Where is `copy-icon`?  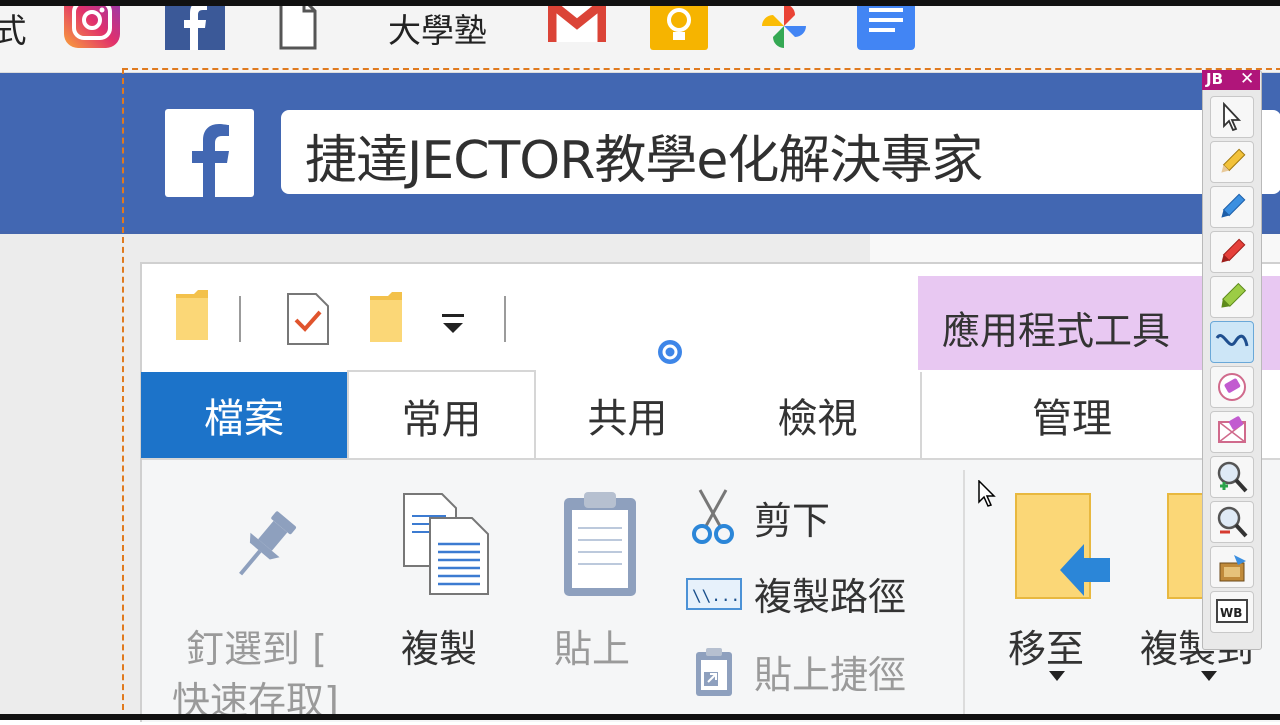
copy-icon is located at coordinates (446, 546).